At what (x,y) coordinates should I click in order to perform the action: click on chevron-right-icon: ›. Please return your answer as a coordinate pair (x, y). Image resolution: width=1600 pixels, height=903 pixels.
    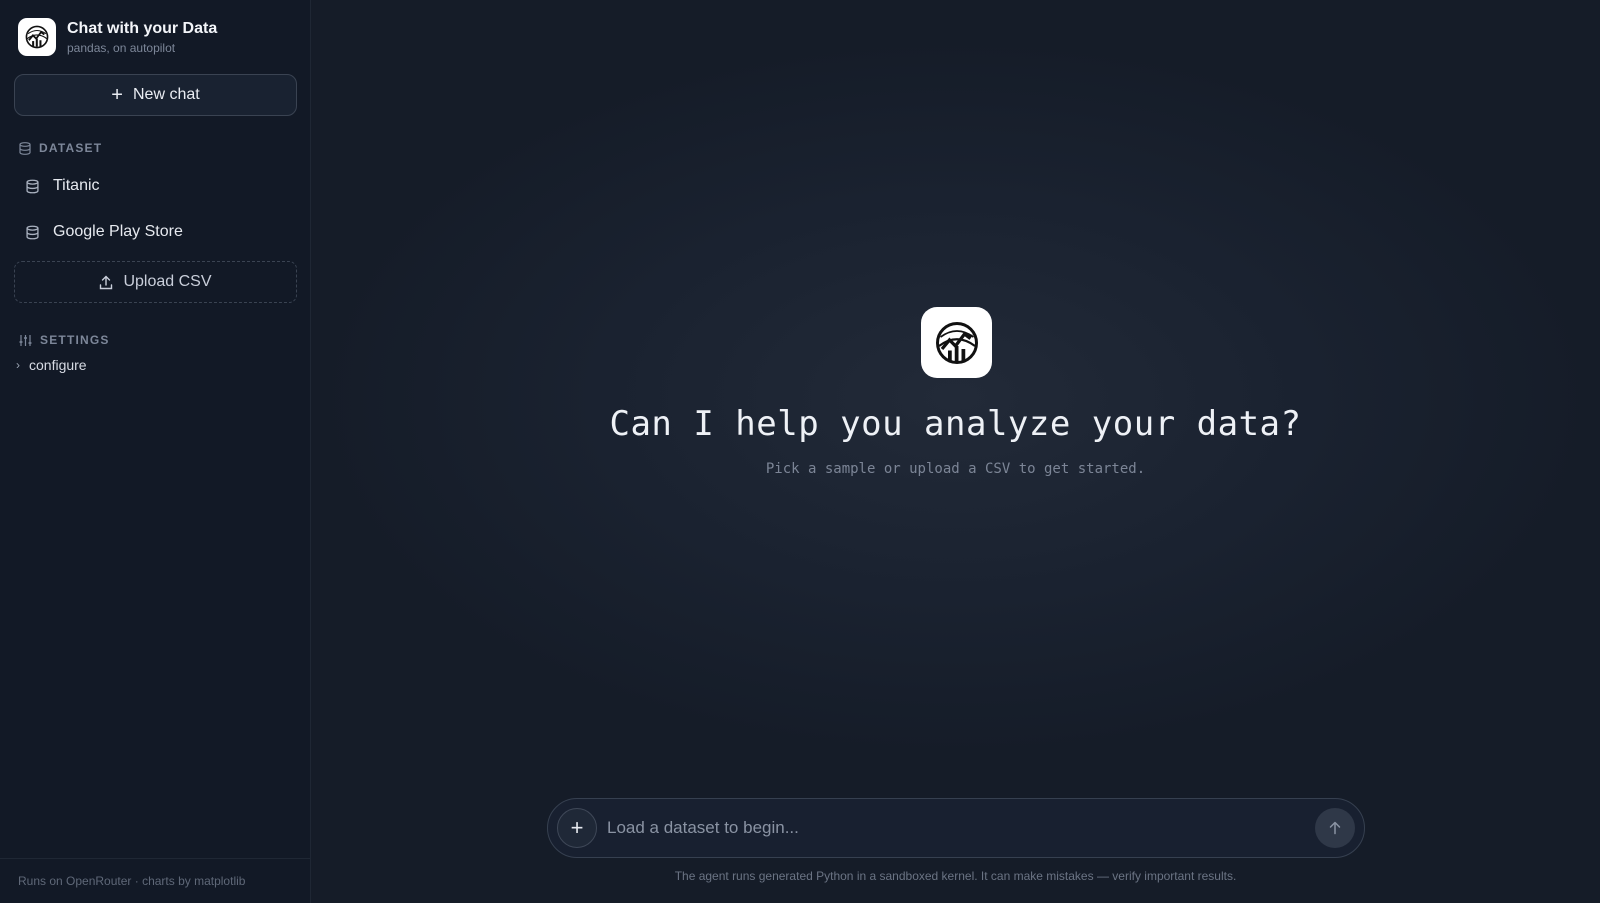
    Looking at the image, I should click on (18, 365).